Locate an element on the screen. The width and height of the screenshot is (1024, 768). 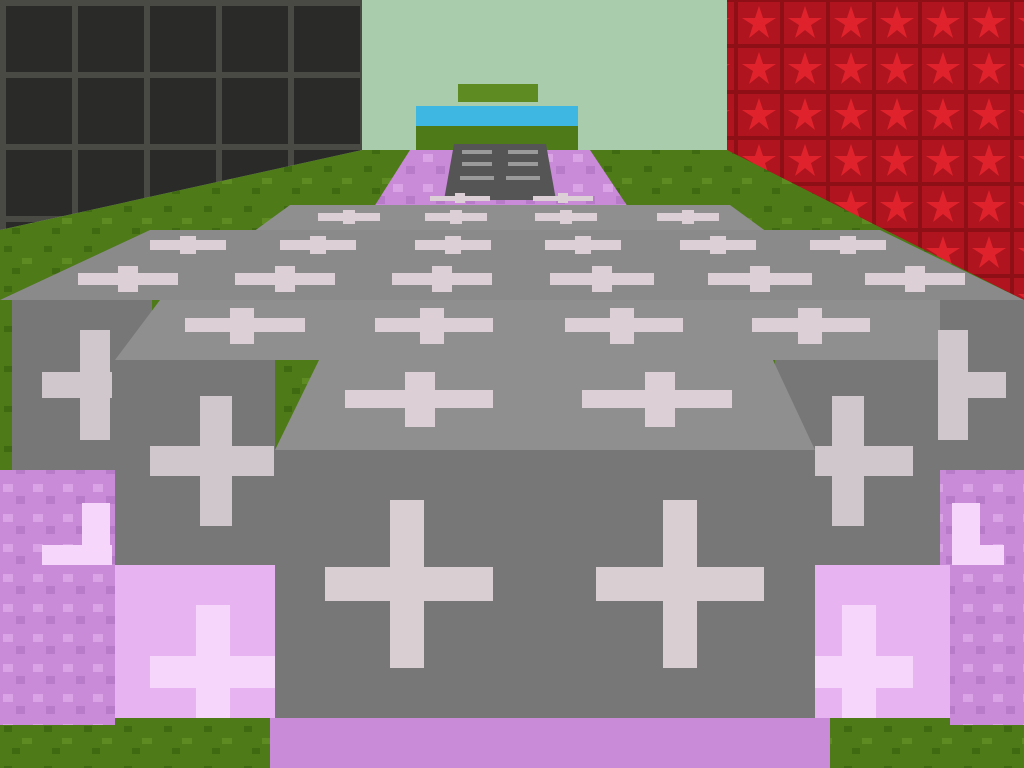
distant-island is located at coordinates (498, 93).